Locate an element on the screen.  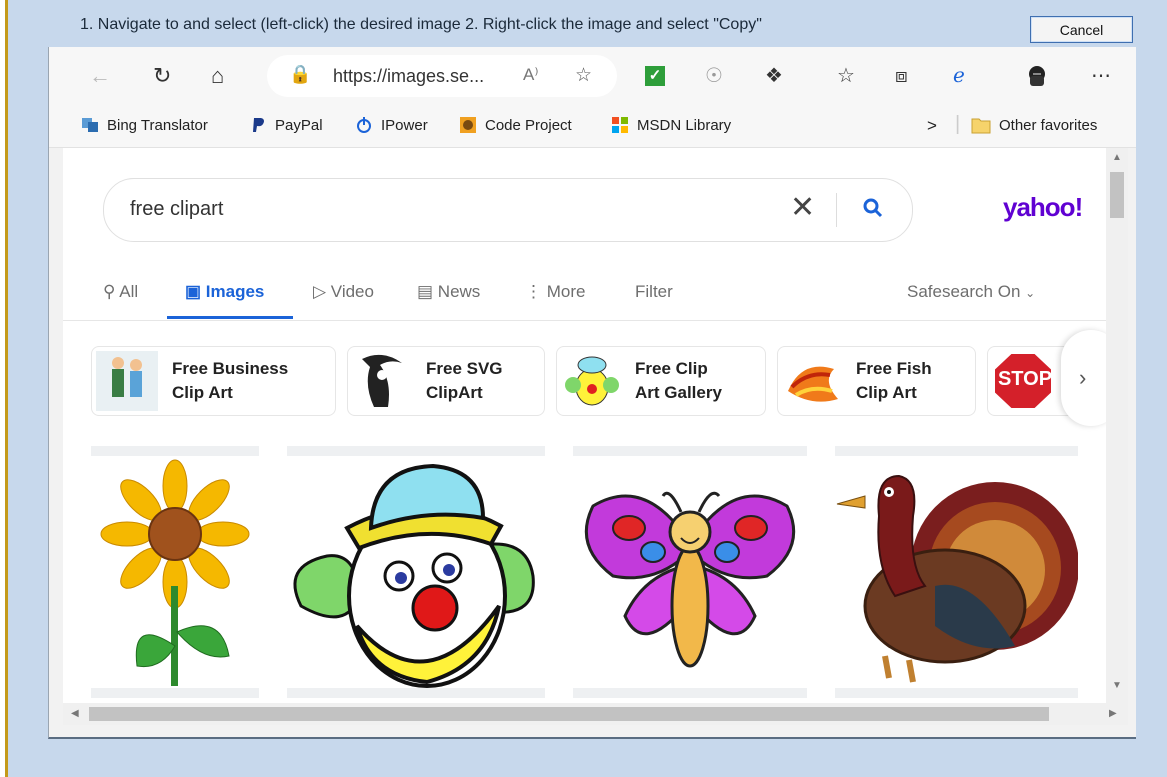
menu-more-icon: ⋯ is located at coordinates (1101, 76).